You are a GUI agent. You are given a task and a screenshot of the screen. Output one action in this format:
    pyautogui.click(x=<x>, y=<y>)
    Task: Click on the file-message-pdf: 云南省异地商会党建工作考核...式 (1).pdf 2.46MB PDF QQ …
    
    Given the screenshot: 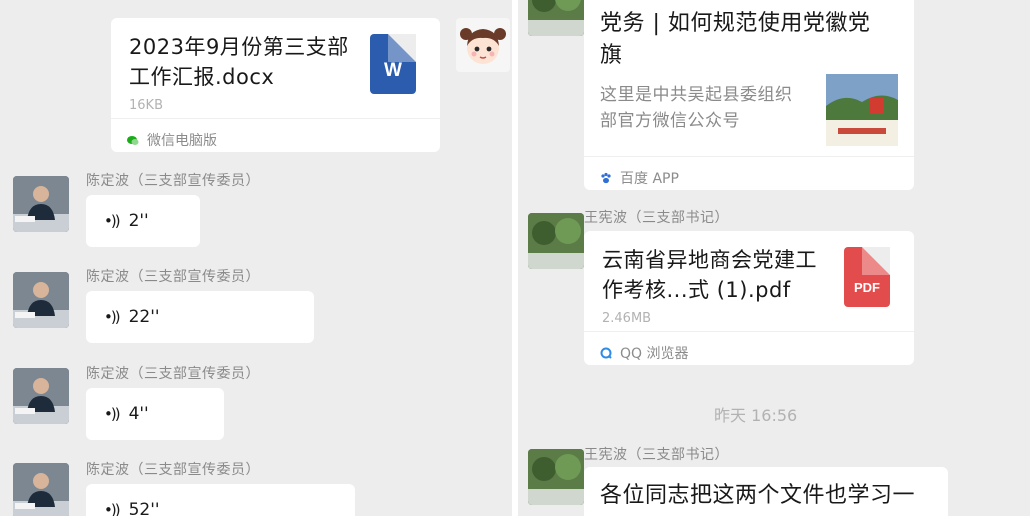 What is the action you would take?
    pyautogui.click(x=749, y=298)
    